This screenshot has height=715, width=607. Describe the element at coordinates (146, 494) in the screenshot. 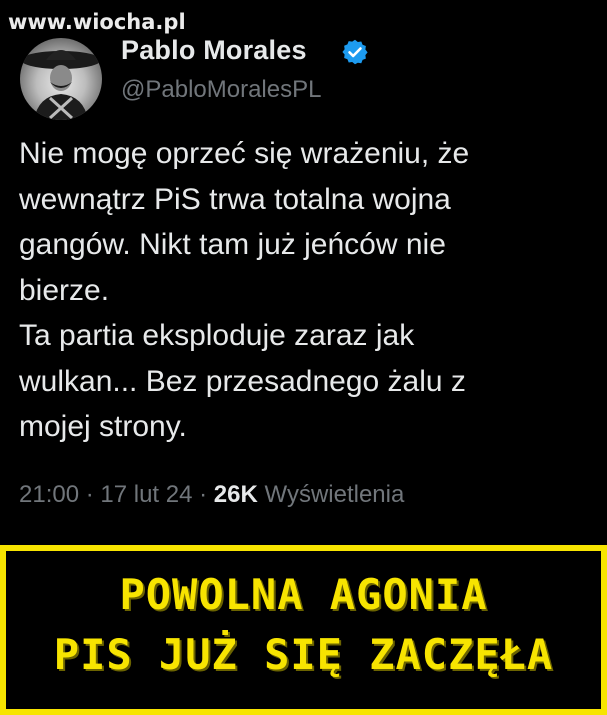

I see `tweet-date: 17 lut 24` at that location.